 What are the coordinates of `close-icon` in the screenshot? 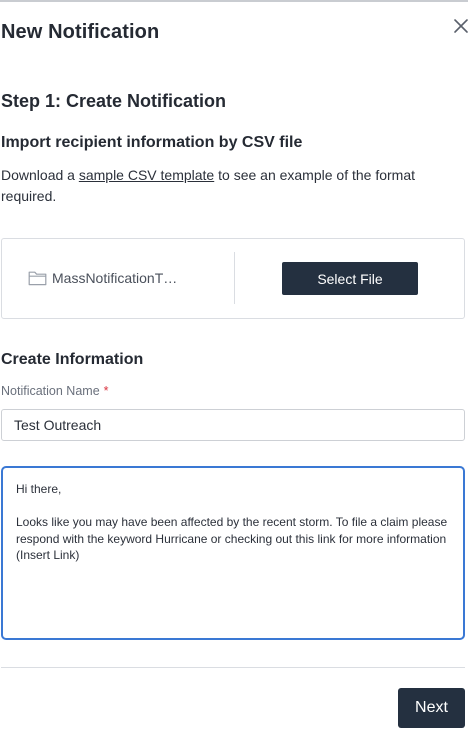 It's located at (461, 26).